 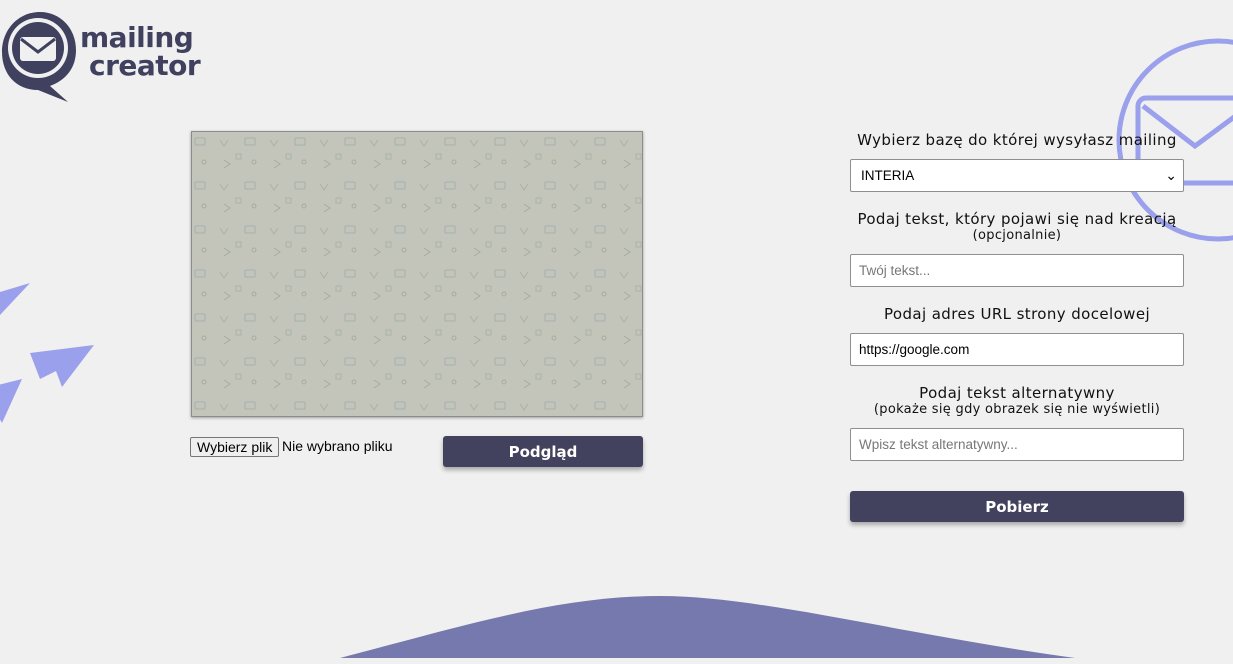 What do you see at coordinates (337, 446) in the screenshot?
I see `file-status-text: Nie wybrano pliku` at bounding box center [337, 446].